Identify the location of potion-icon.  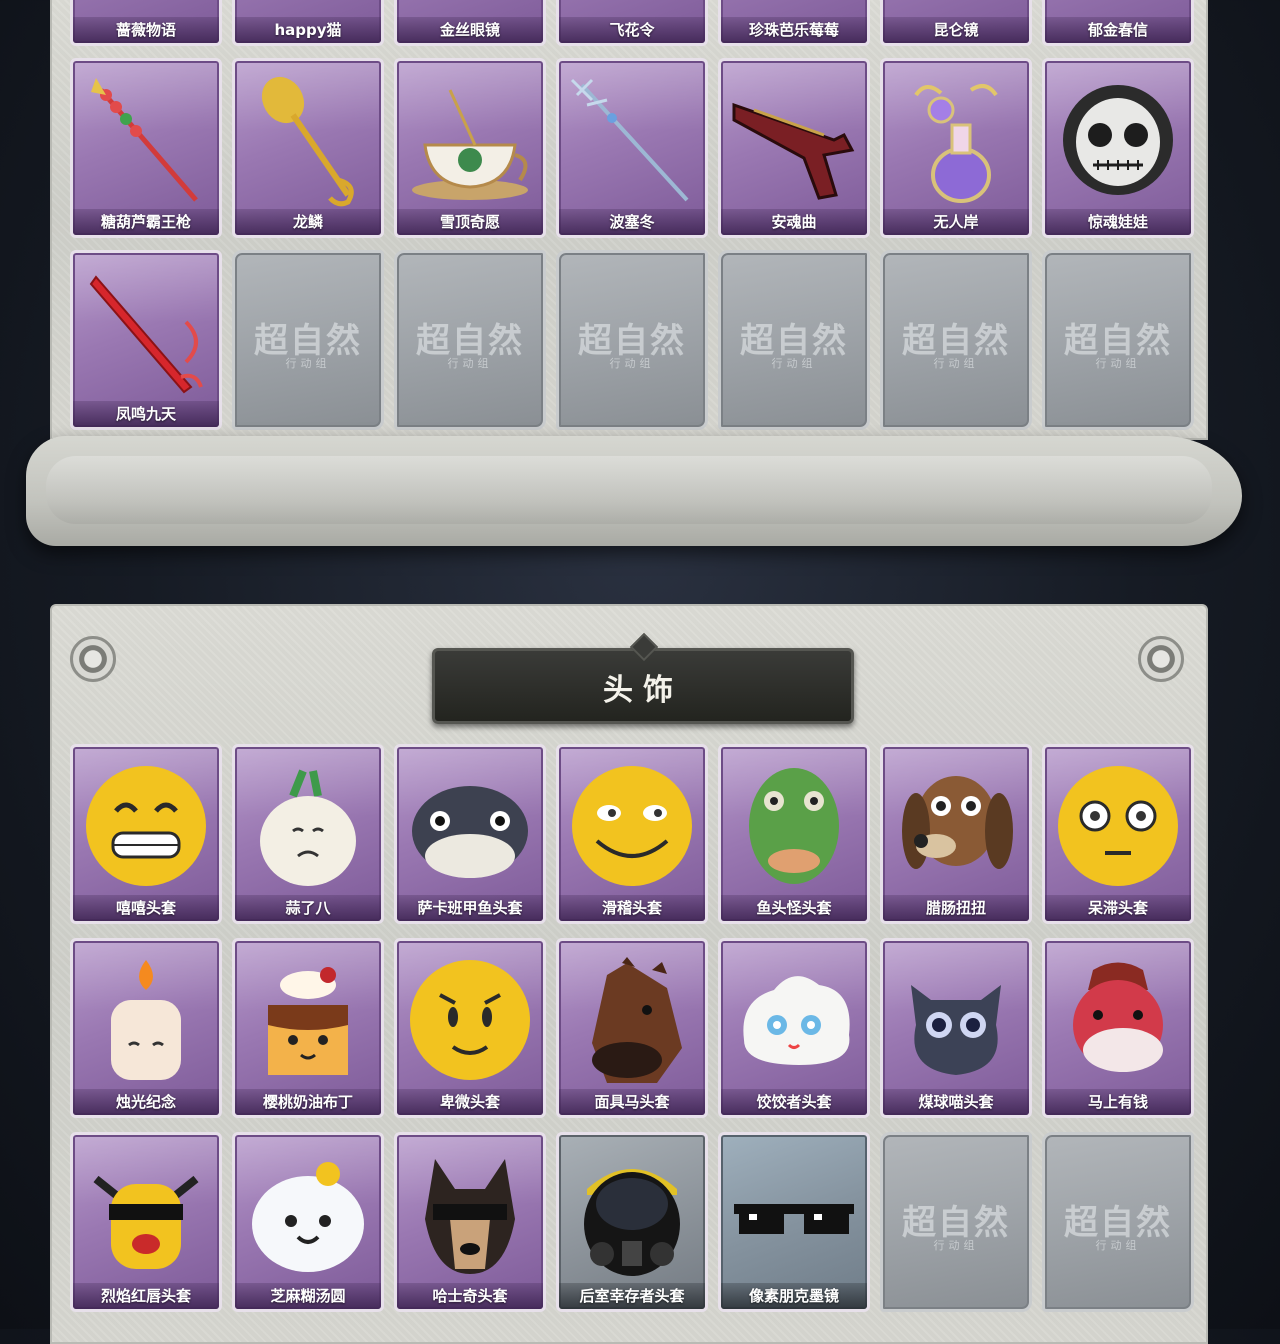
(956, 140).